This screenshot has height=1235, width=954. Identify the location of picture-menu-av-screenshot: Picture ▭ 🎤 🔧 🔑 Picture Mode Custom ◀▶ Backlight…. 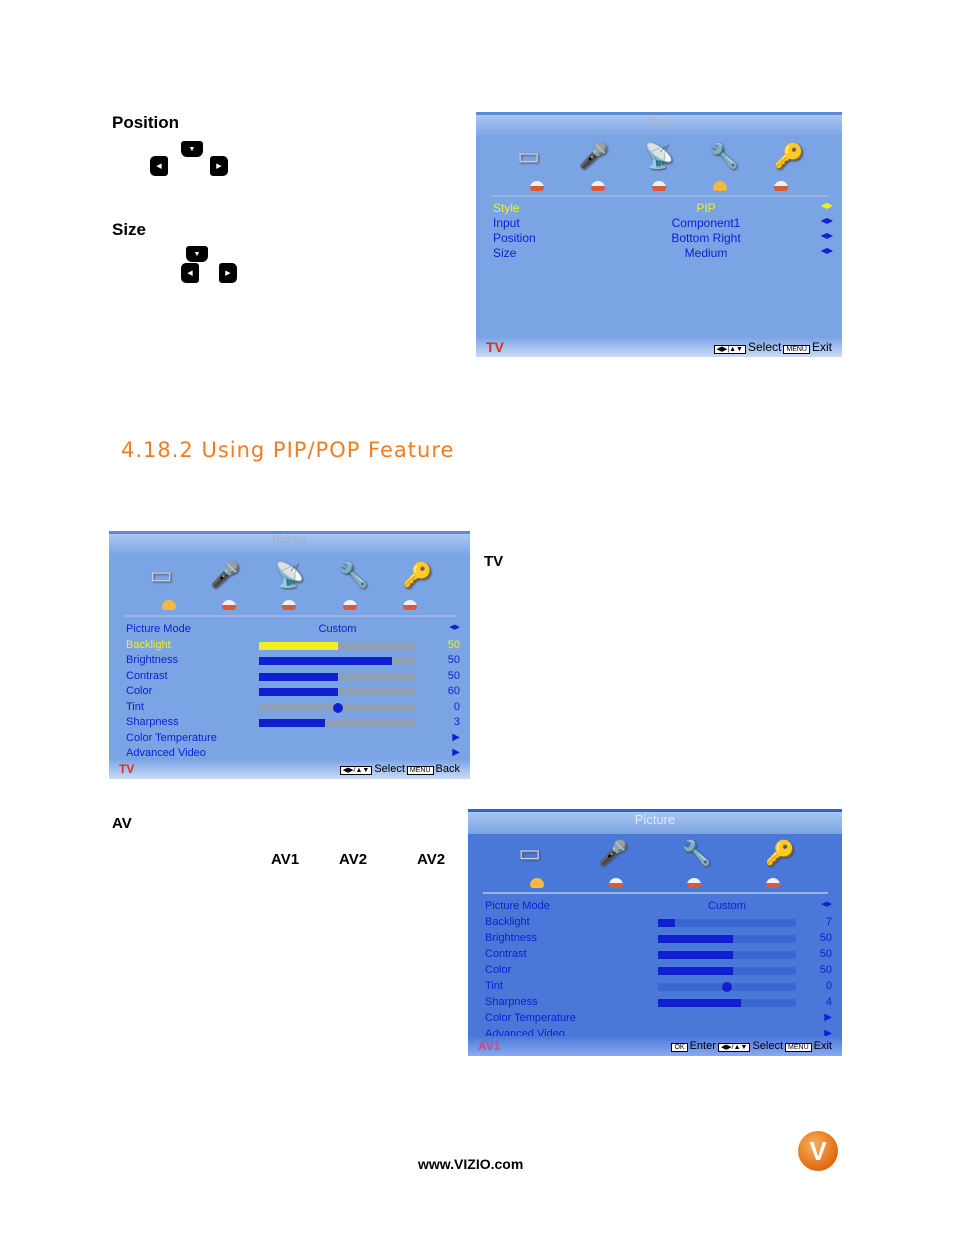
(655, 932).